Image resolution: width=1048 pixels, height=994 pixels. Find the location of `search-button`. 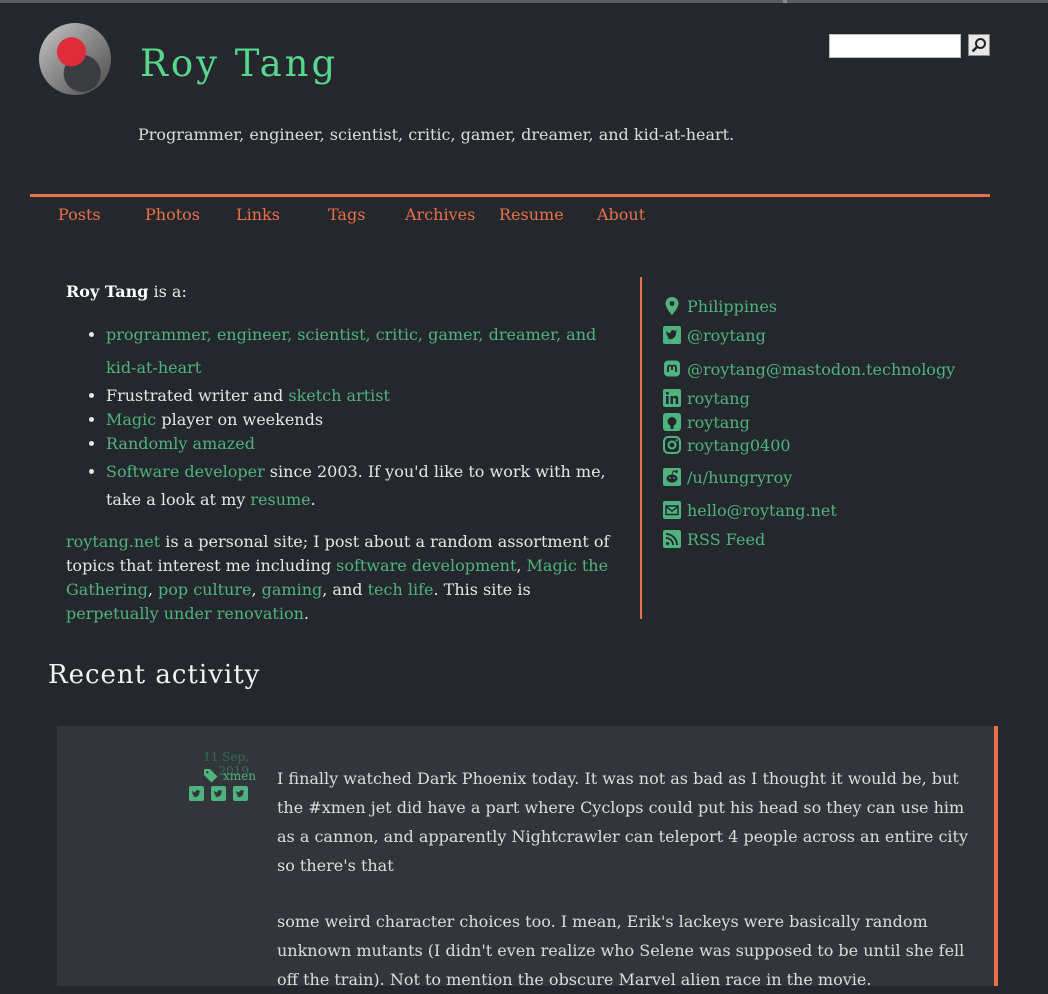

search-button is located at coordinates (979, 45).